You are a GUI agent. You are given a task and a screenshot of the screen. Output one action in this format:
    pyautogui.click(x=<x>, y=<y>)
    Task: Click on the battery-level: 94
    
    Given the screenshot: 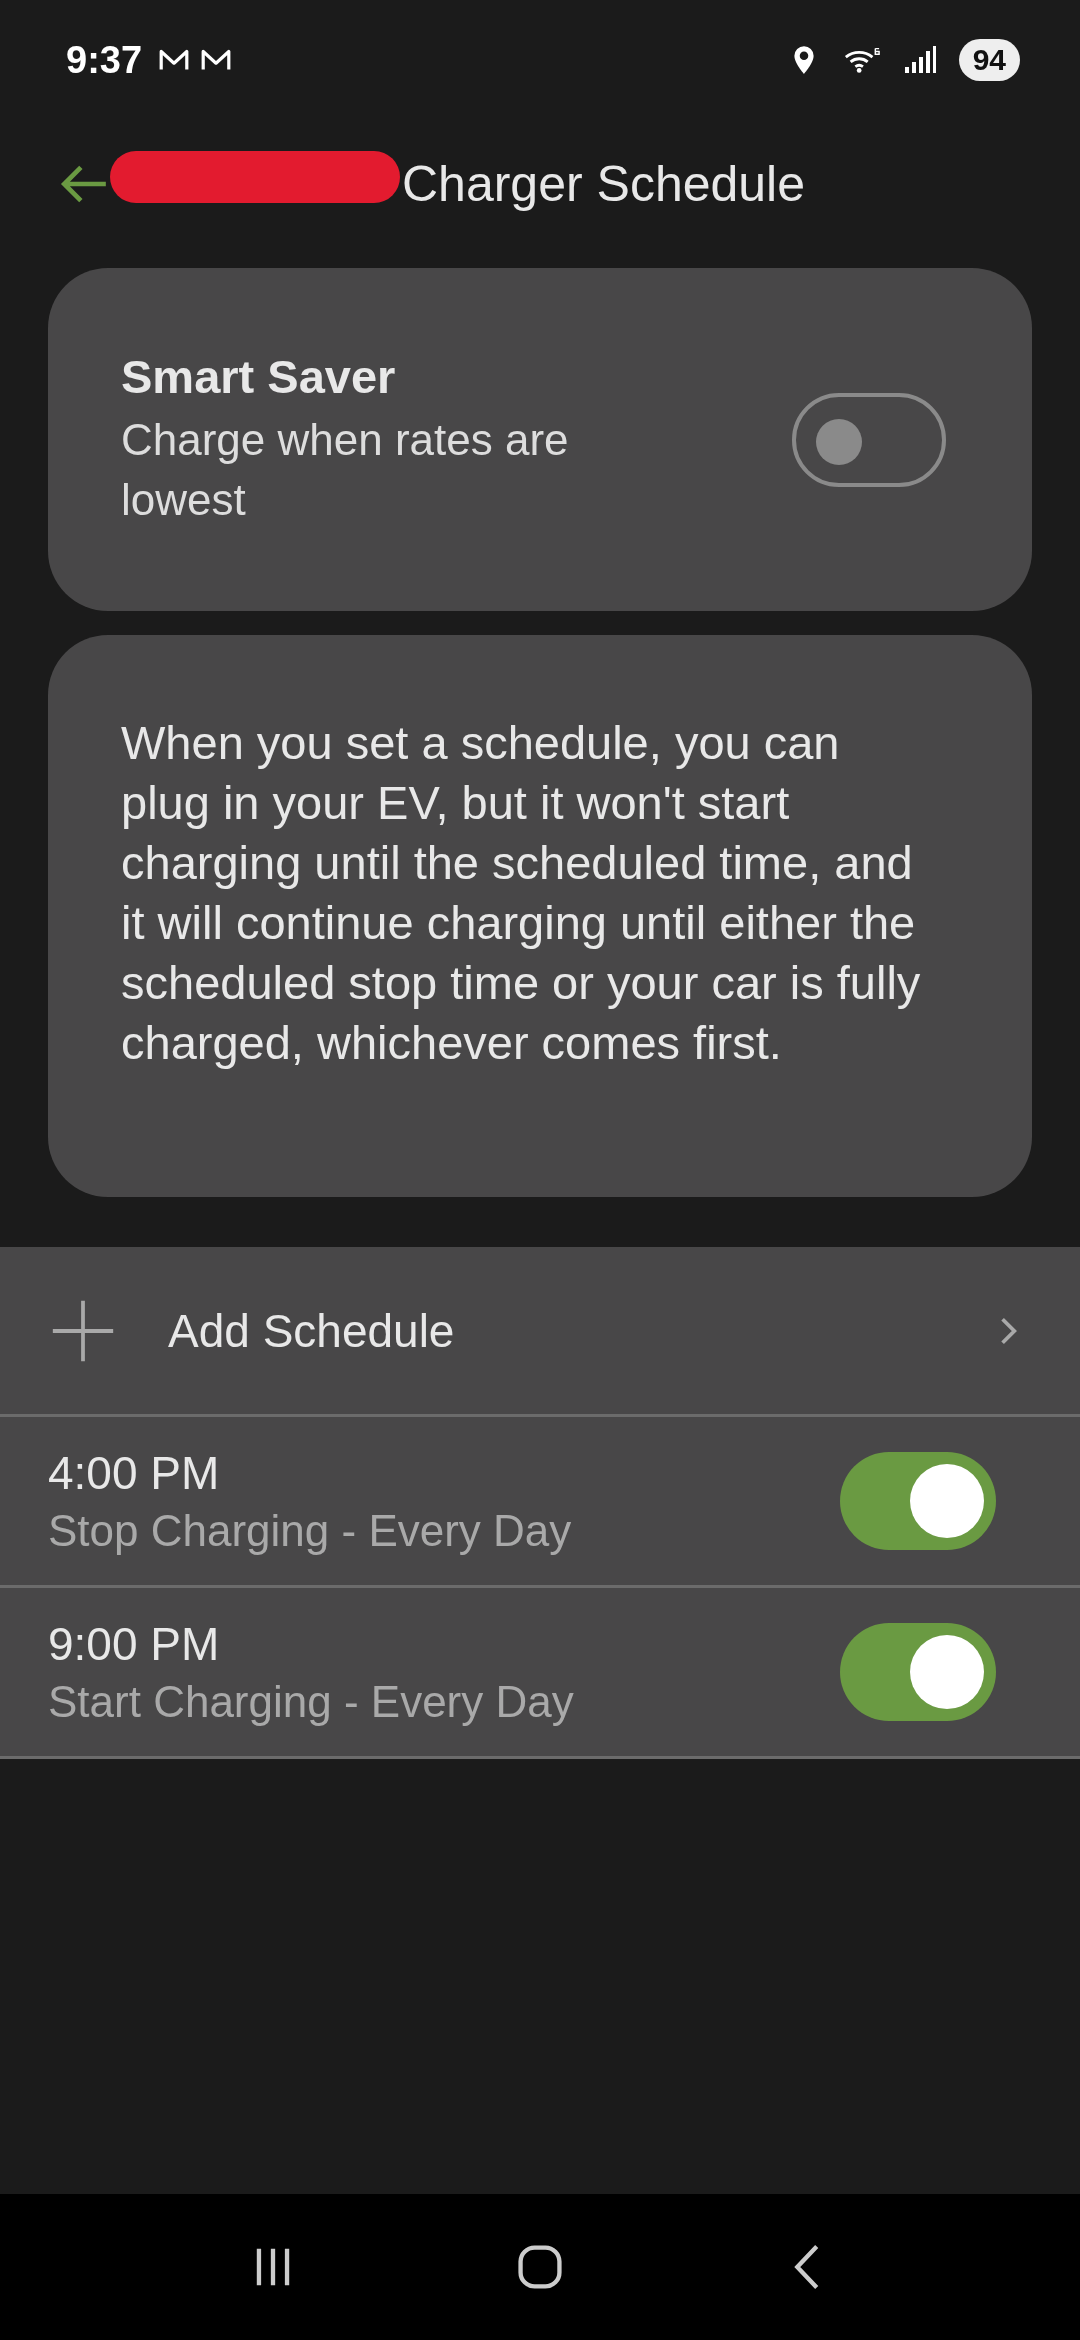 What is the action you would take?
    pyautogui.click(x=989, y=60)
    